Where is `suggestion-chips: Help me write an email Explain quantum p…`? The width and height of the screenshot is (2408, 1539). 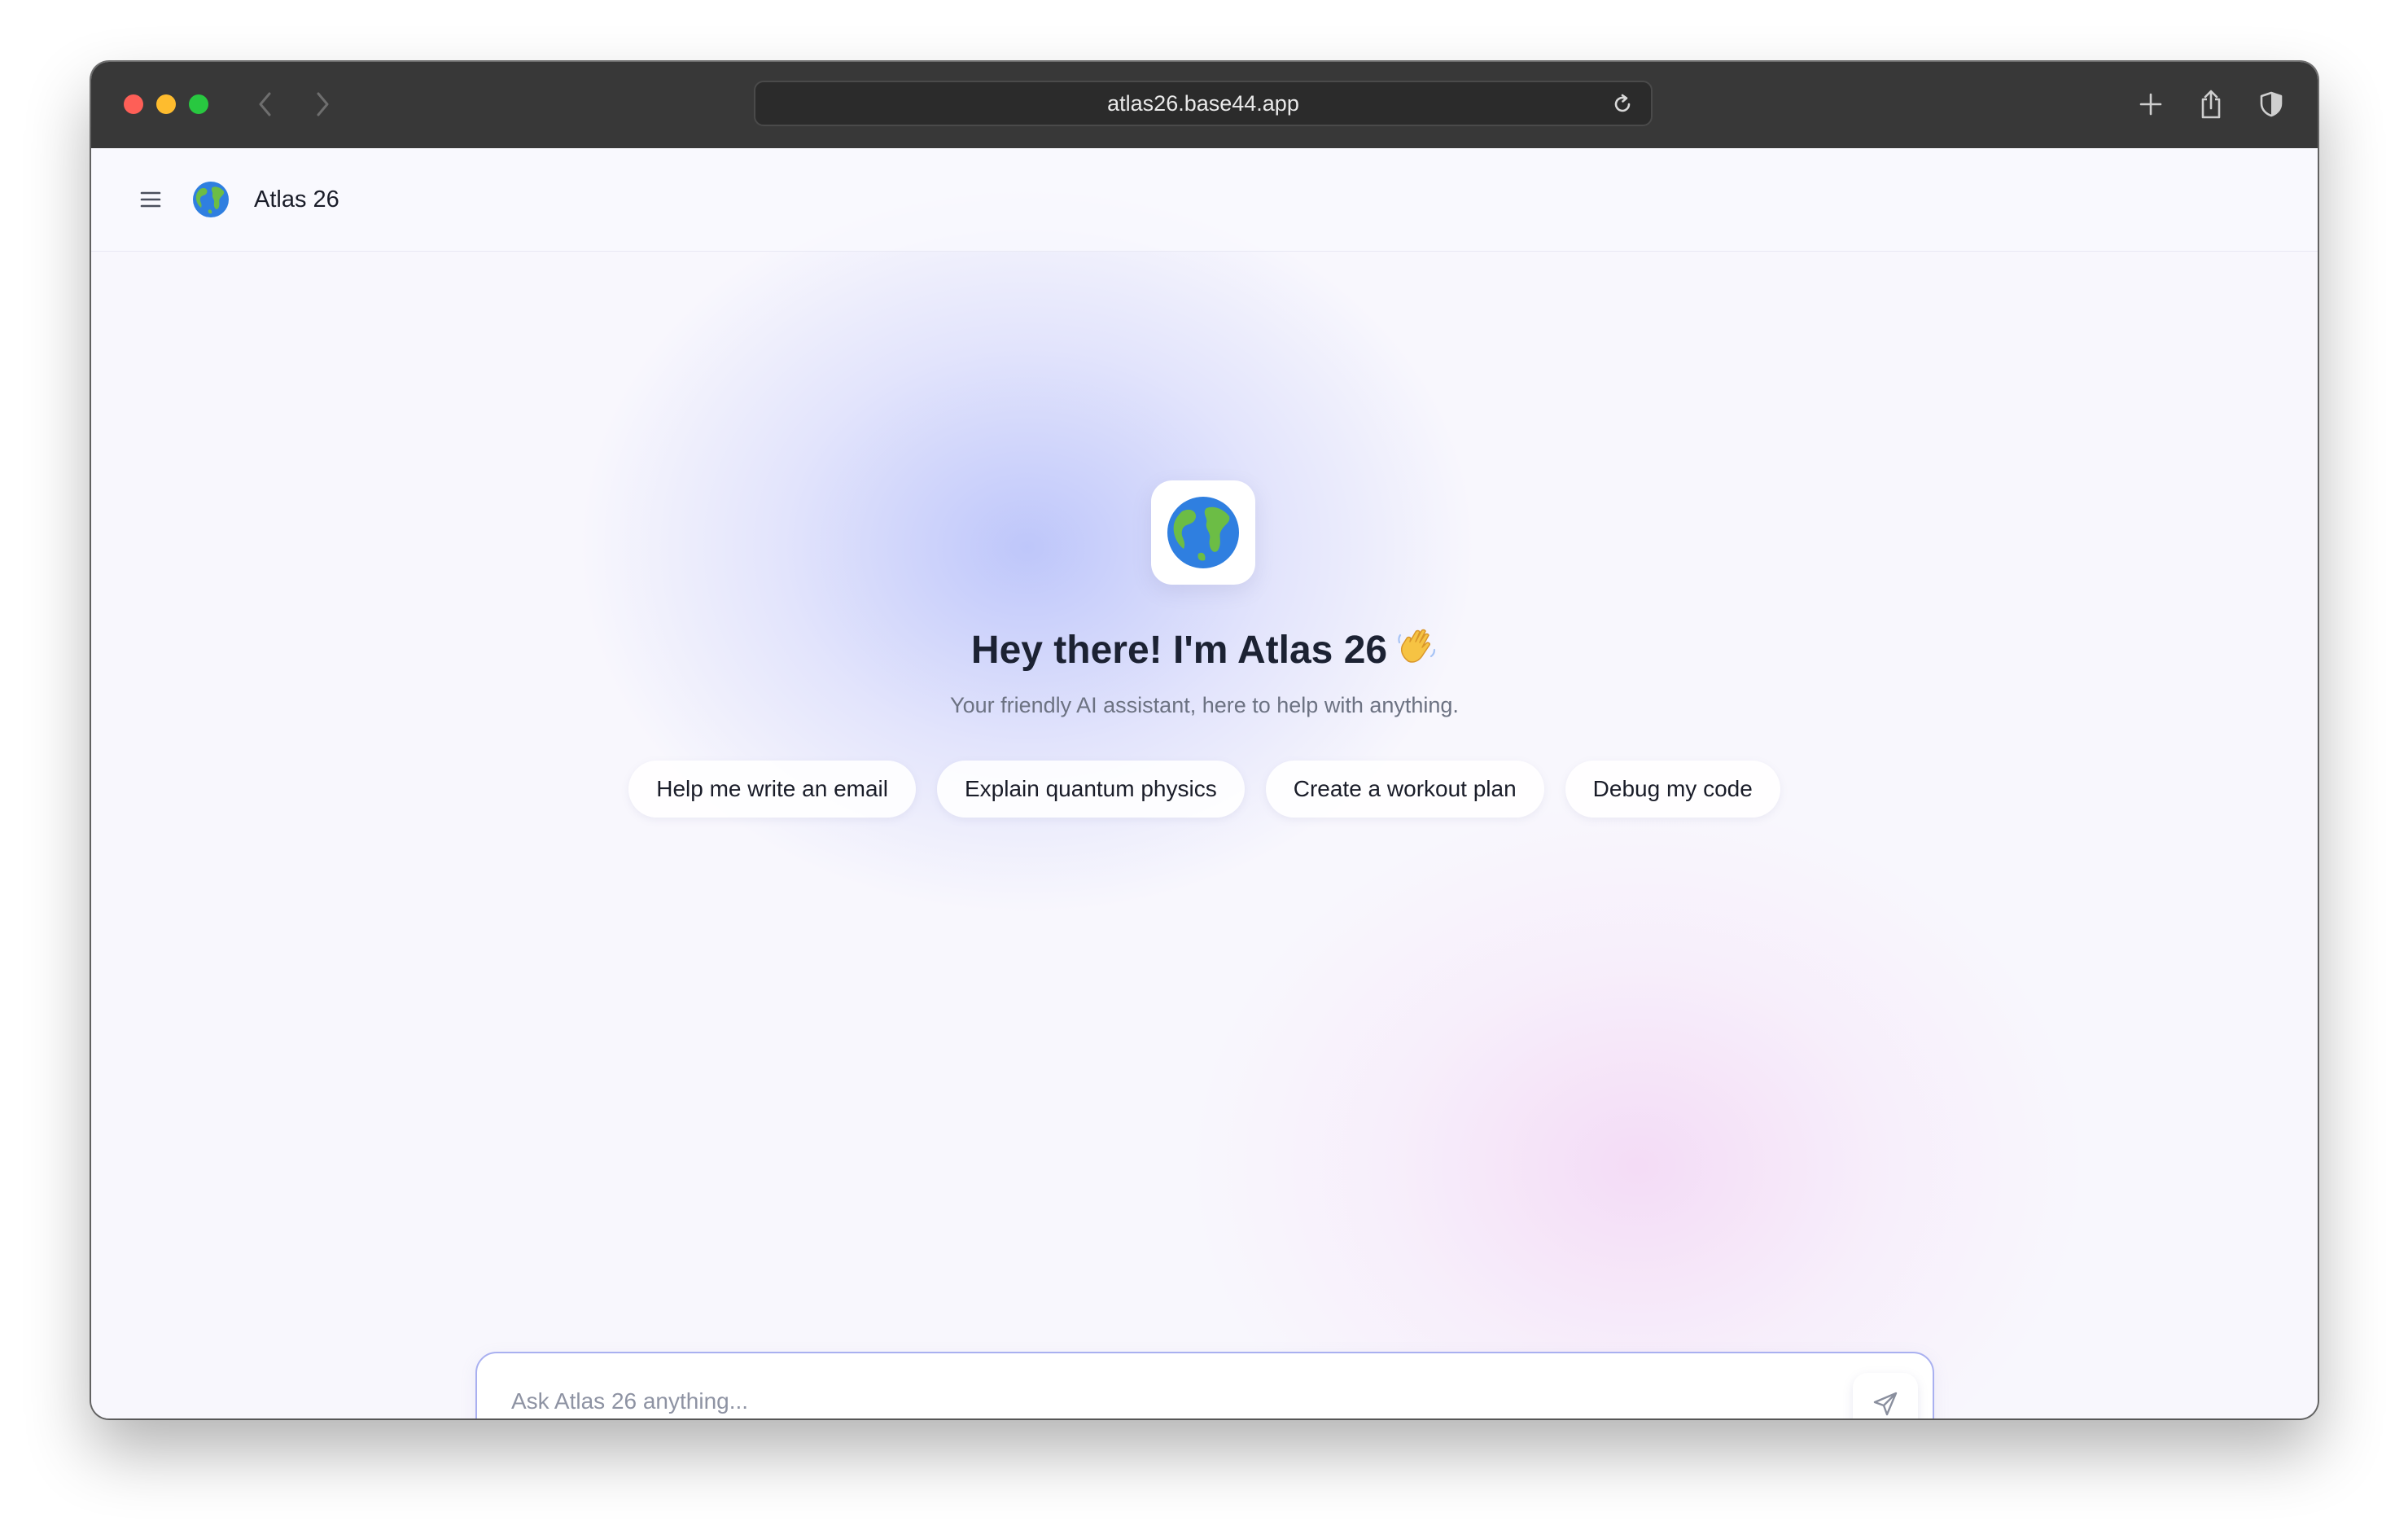
suggestion-chips: Help me write an email Explain quantum p… is located at coordinates (1204, 789).